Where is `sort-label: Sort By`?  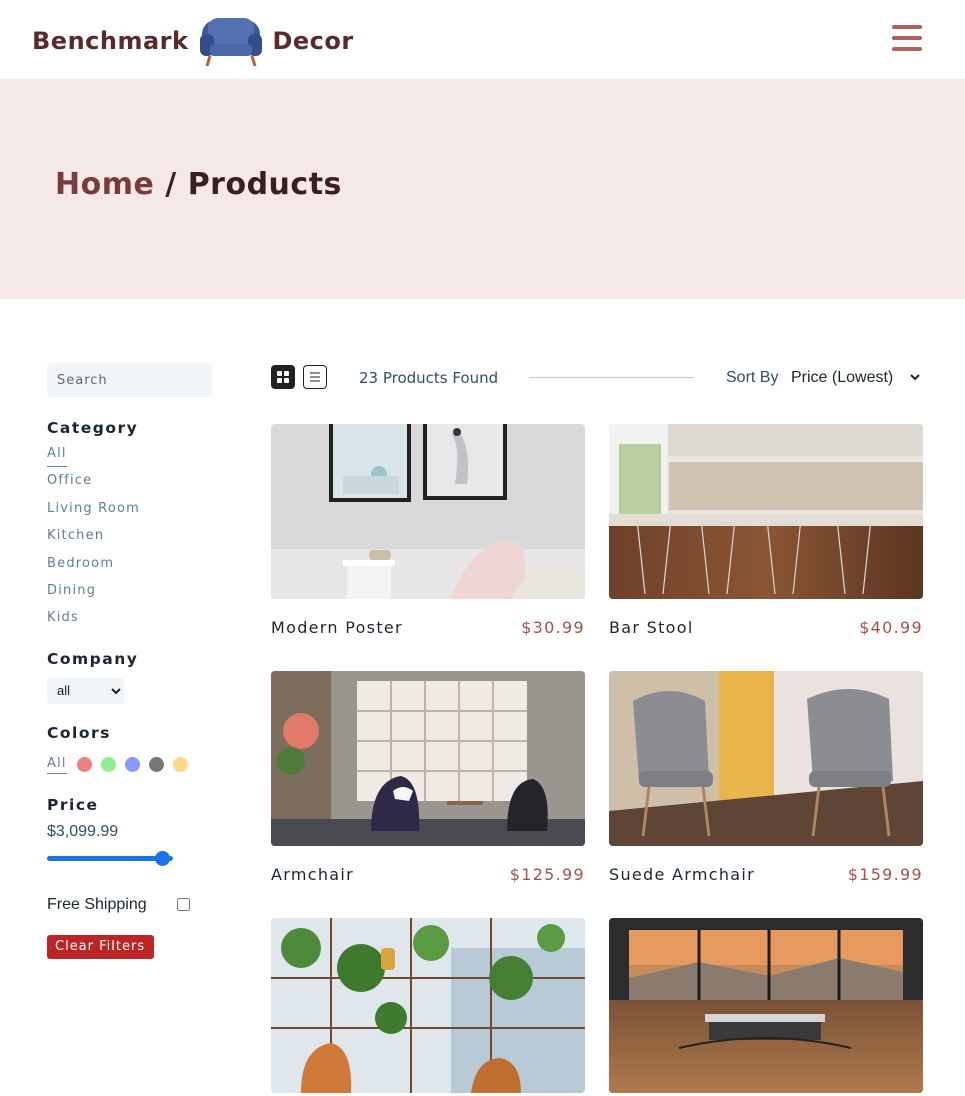 sort-label: Sort By is located at coordinates (752, 377).